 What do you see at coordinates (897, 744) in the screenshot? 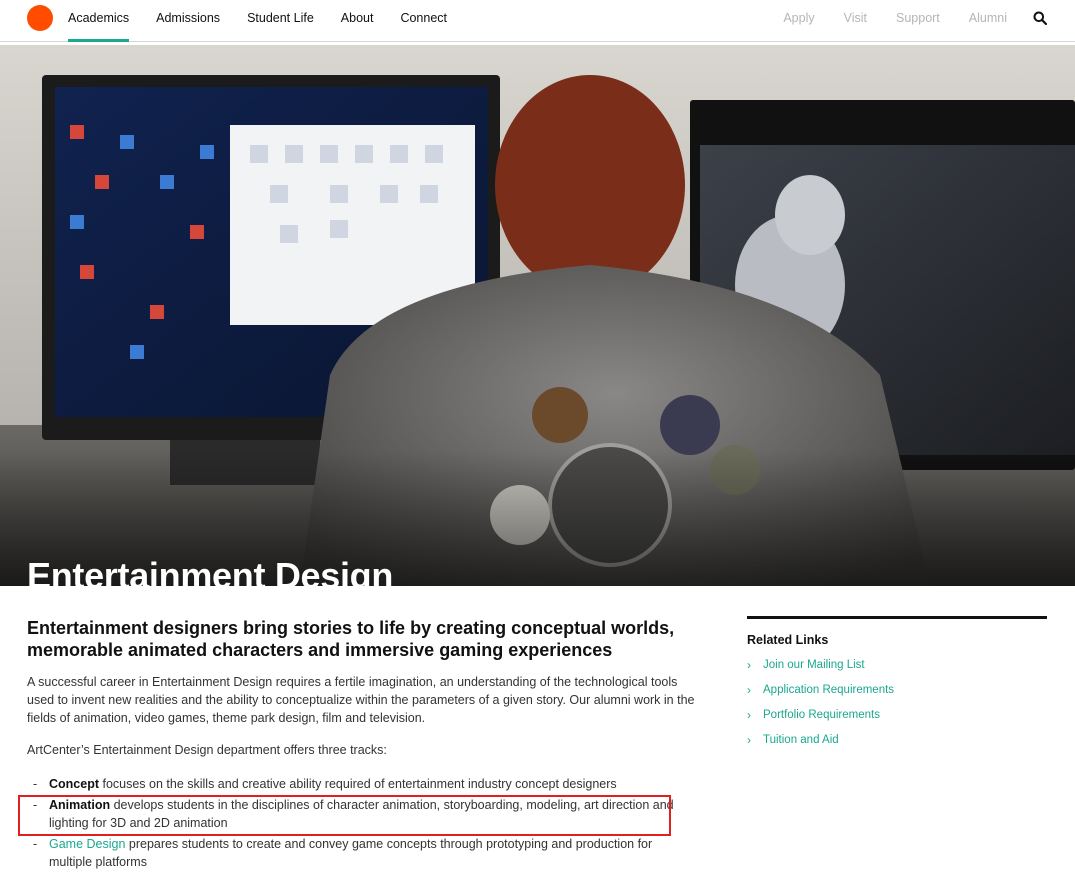
I see `link-tuition-and-aid: › Tuition and Aid` at bounding box center [897, 744].